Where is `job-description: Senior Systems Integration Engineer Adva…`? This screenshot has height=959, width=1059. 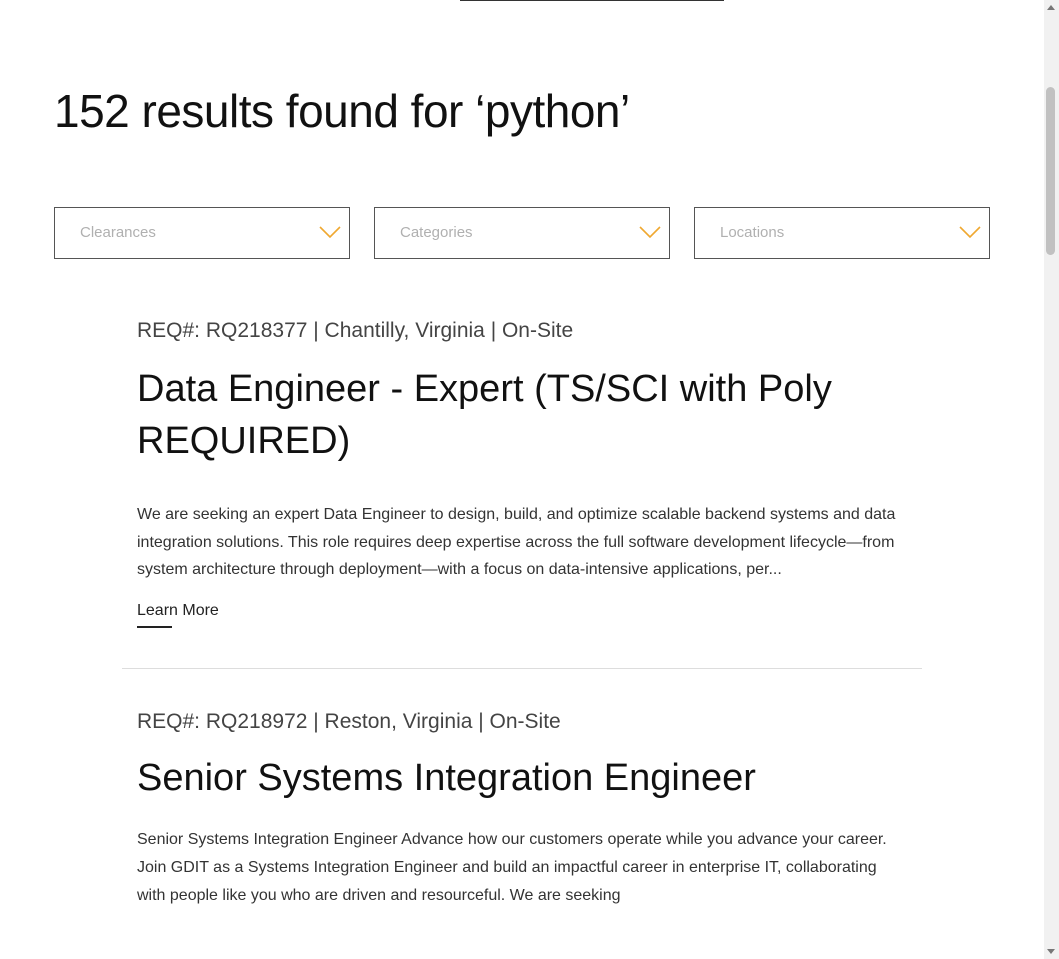 job-description: Senior Systems Integration Engineer Adva… is located at coordinates (512, 867).